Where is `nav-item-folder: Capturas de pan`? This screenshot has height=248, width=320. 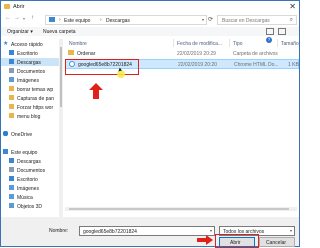 nav-item-folder: Capturas de pan is located at coordinates (30, 98).